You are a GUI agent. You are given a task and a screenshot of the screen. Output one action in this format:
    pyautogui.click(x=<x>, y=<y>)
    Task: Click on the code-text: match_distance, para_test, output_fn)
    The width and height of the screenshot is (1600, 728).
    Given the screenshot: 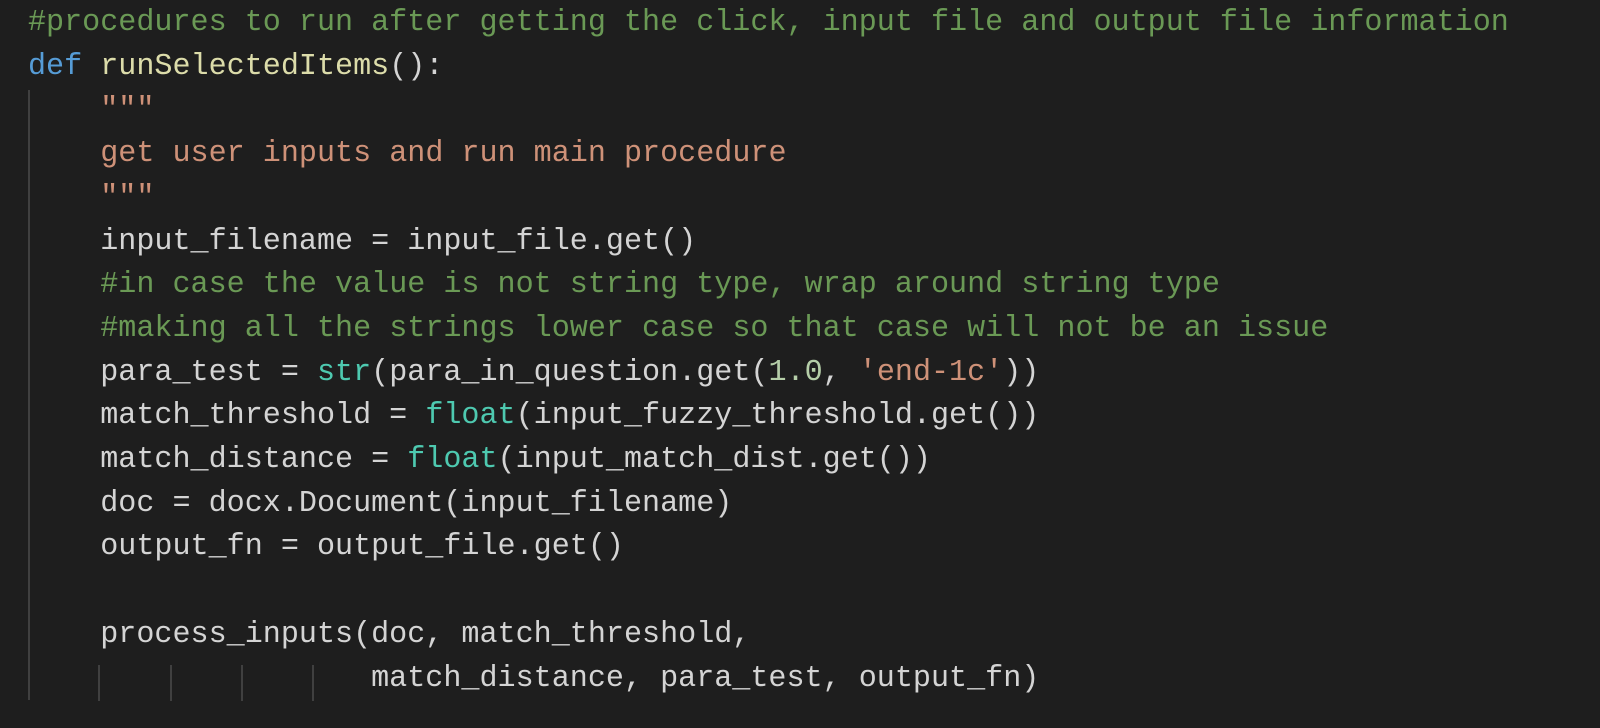 What is the action you would take?
    pyautogui.click(x=534, y=678)
    